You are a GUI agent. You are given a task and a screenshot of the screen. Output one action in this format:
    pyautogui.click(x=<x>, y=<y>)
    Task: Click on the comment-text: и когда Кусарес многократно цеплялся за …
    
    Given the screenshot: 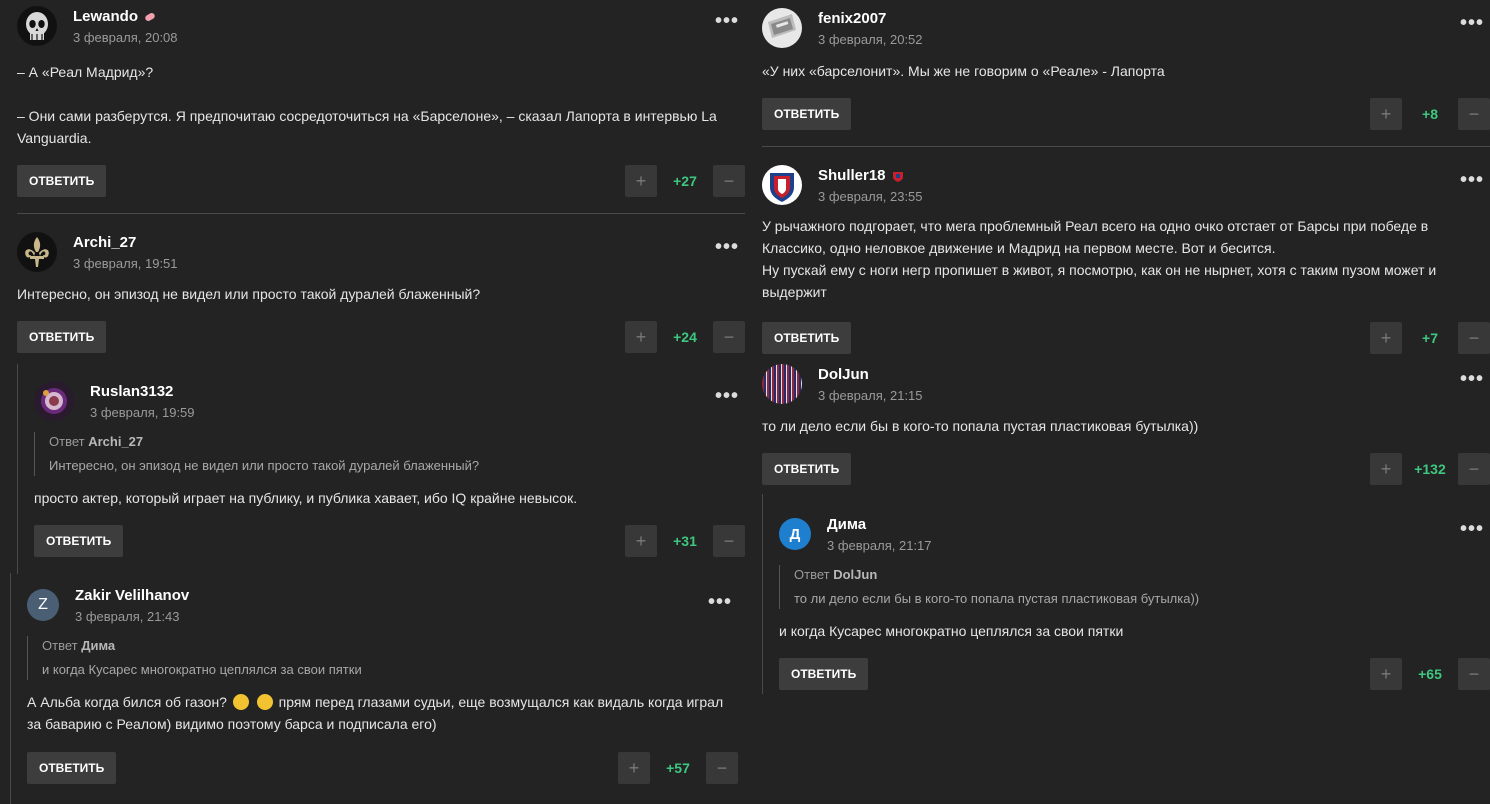 What is the action you would take?
    pyautogui.click(x=951, y=631)
    